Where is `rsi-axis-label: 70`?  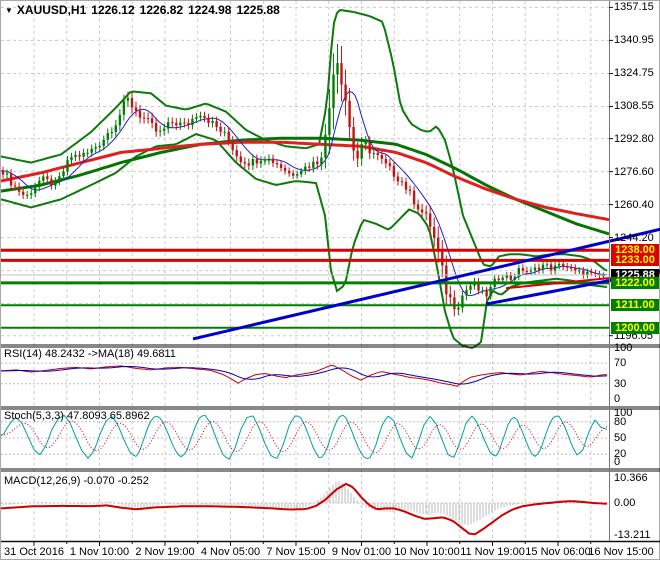 rsi-axis-label: 70 is located at coordinates (620, 363).